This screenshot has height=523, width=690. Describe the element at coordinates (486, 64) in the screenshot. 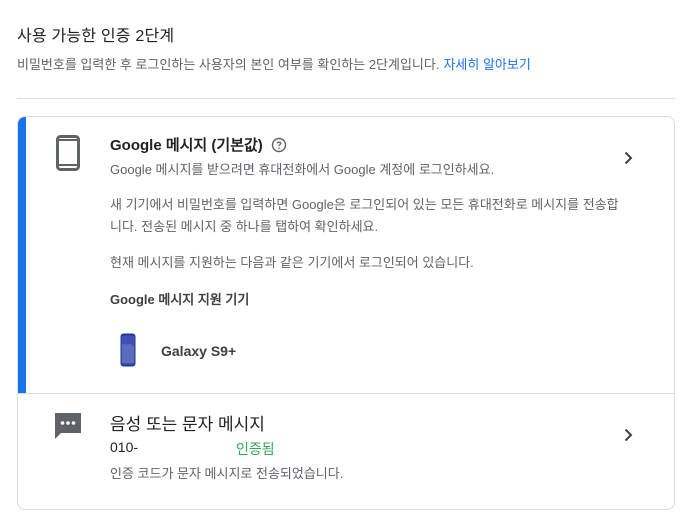

I see `learn-more-link: 자세히 알아보기` at that location.